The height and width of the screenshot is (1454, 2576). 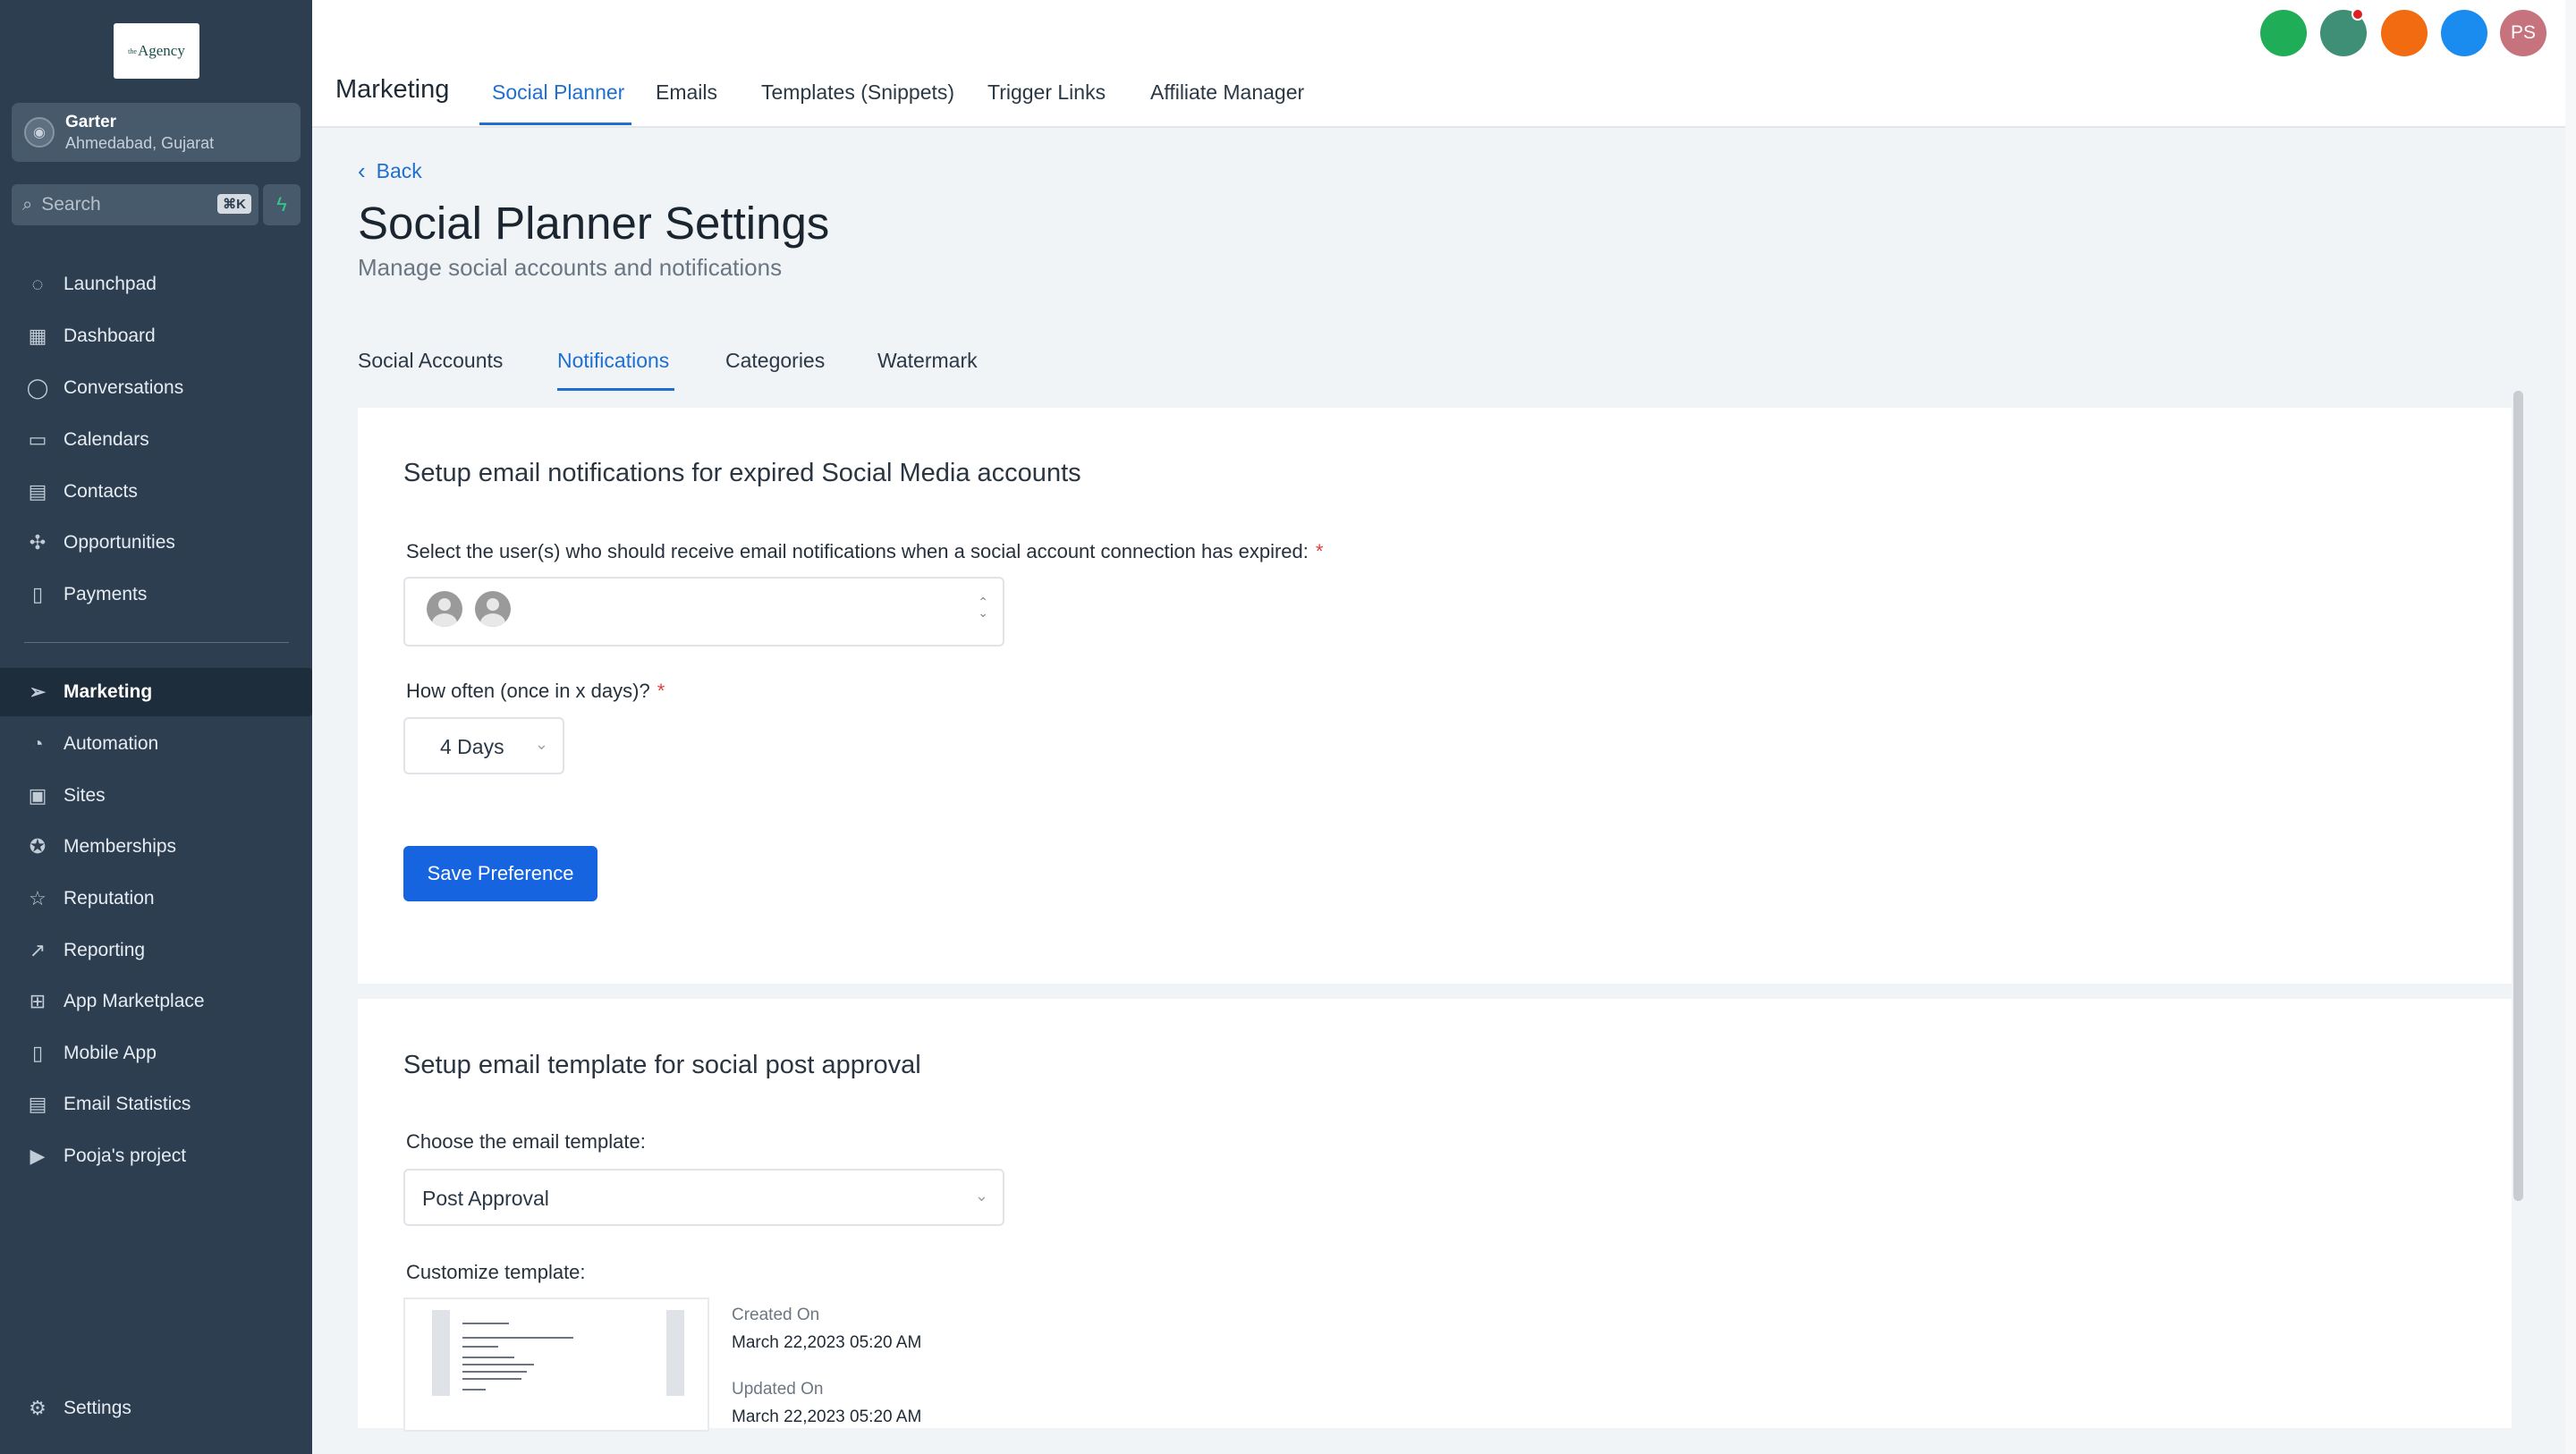 What do you see at coordinates (775, 361) in the screenshot?
I see `tab-categories: Categories` at bounding box center [775, 361].